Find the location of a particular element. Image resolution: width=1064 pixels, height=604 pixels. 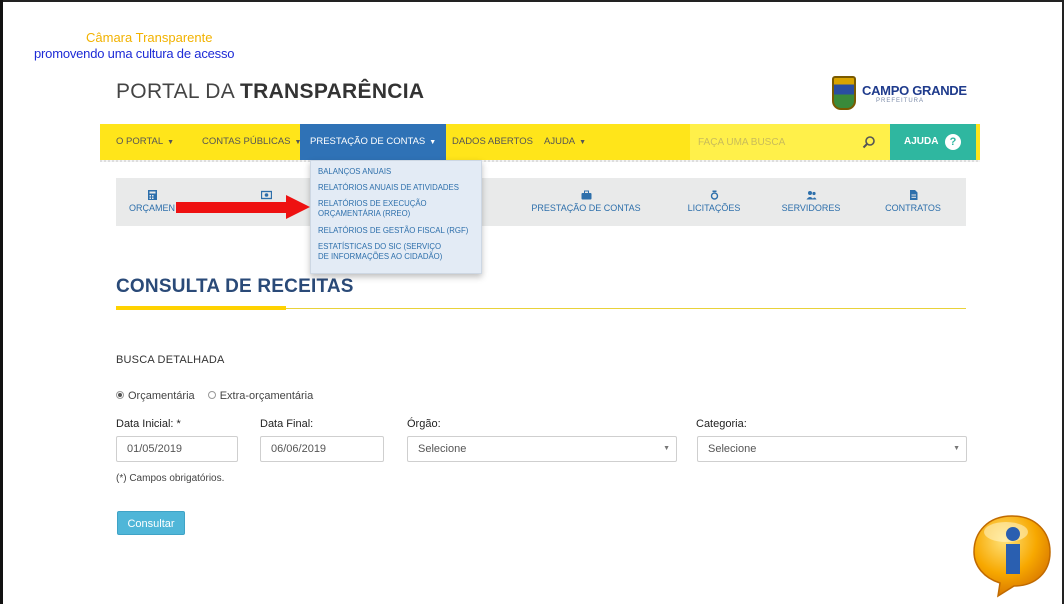

nav-label: DADOS ABERTOS is located at coordinates (492, 141).